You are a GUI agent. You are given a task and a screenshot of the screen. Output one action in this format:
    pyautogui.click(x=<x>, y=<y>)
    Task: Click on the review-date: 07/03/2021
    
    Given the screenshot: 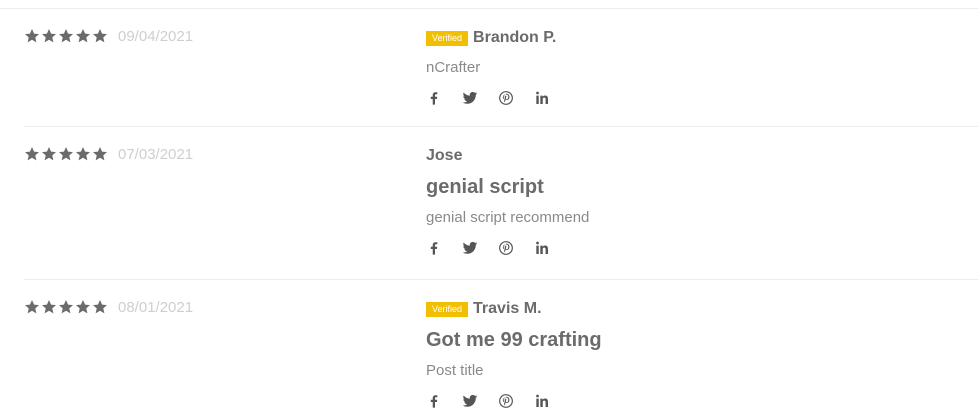 What is the action you would take?
    pyautogui.click(x=156, y=154)
    